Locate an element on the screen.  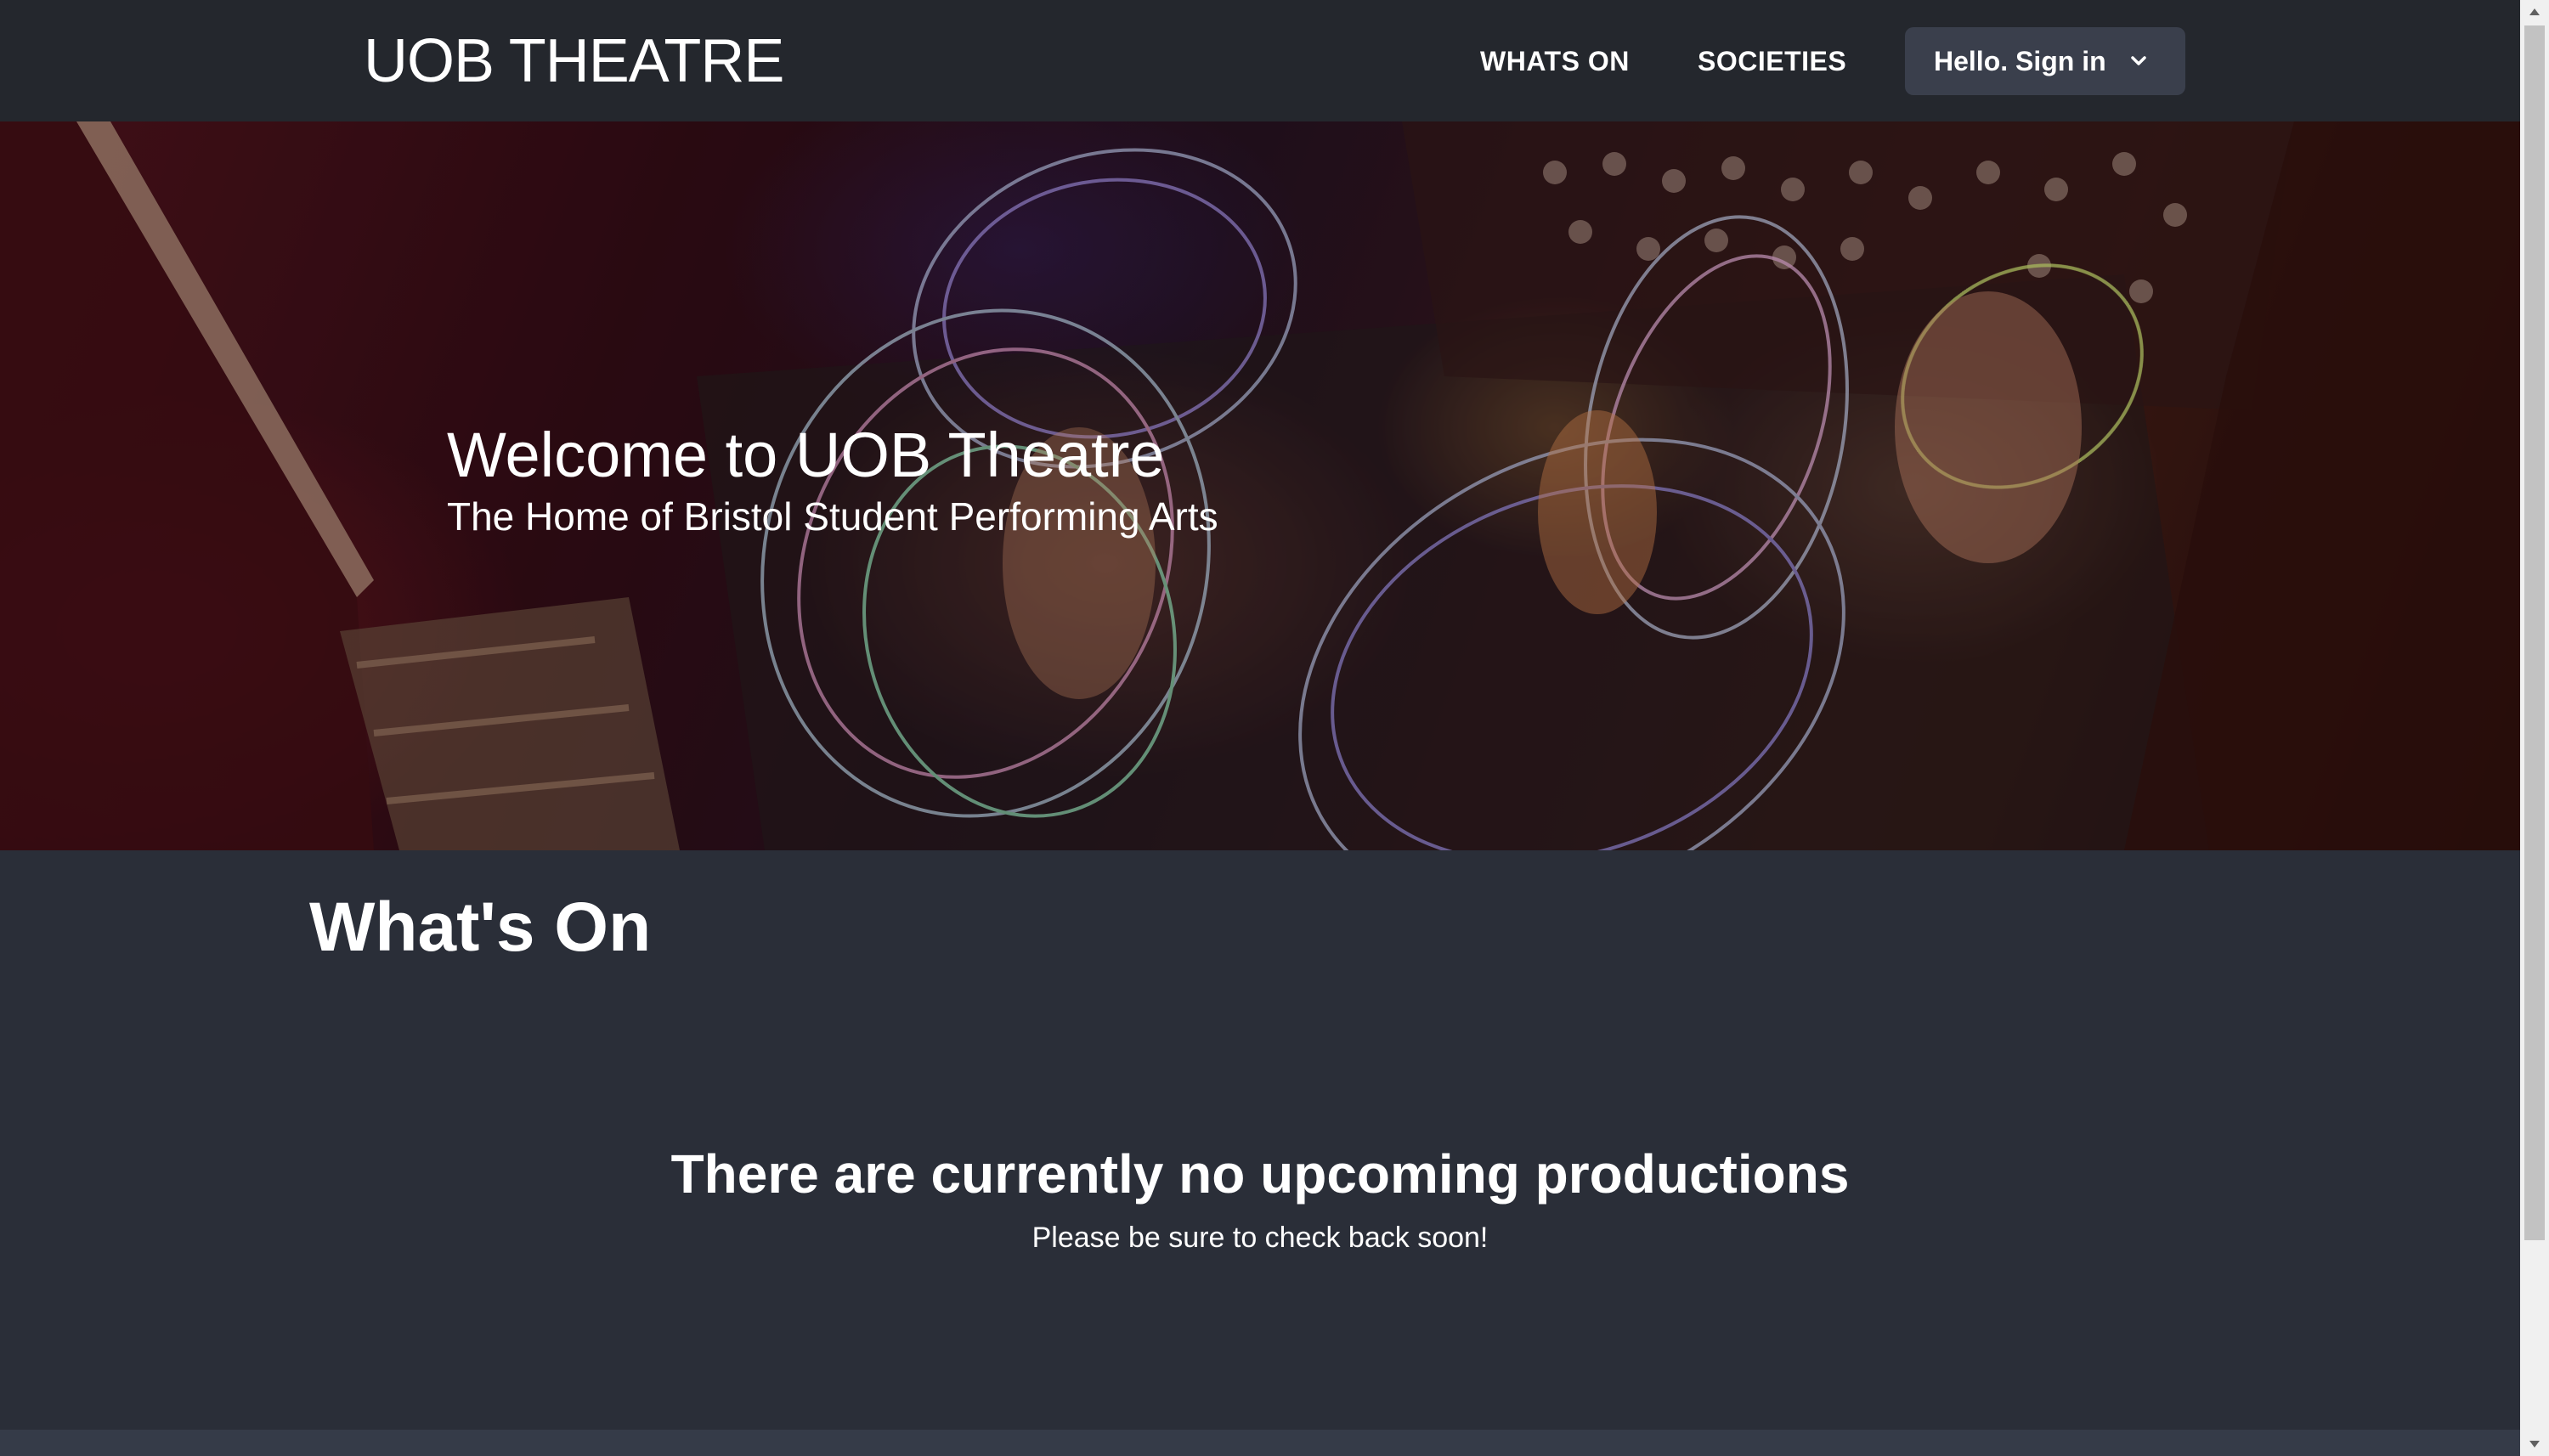
nav-link-societies: SOCIETIES is located at coordinates (1772, 61).